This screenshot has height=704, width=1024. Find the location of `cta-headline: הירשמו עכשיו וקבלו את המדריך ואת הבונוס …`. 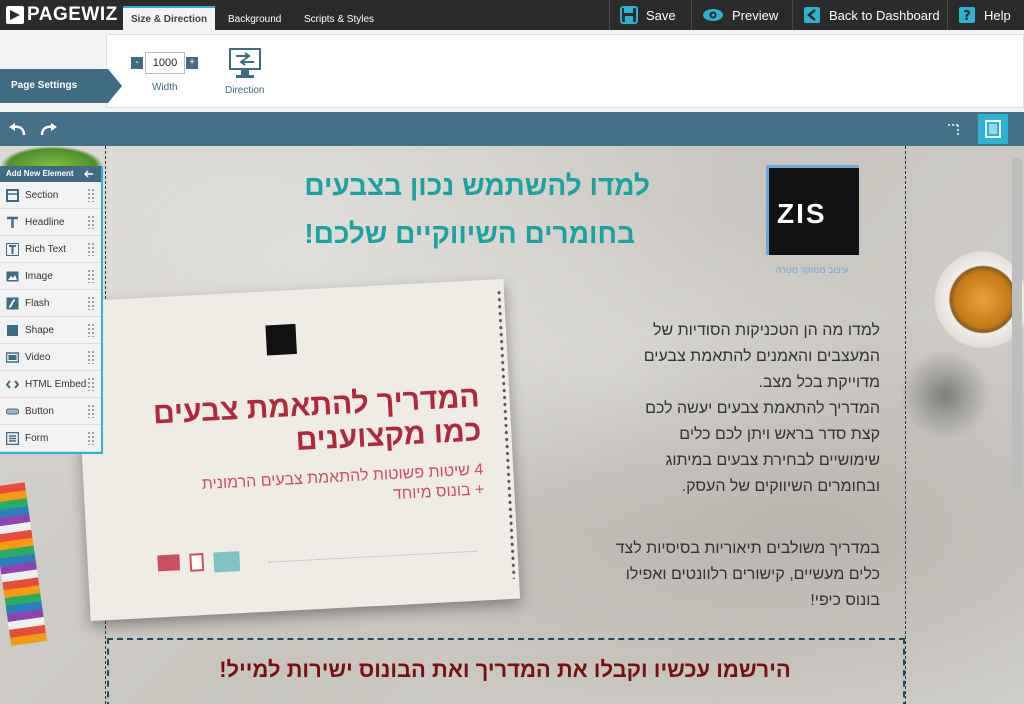

cta-headline: הירשמו עכשיו וקבלו את המדריך ואת הבונוס … is located at coordinates (505, 670).